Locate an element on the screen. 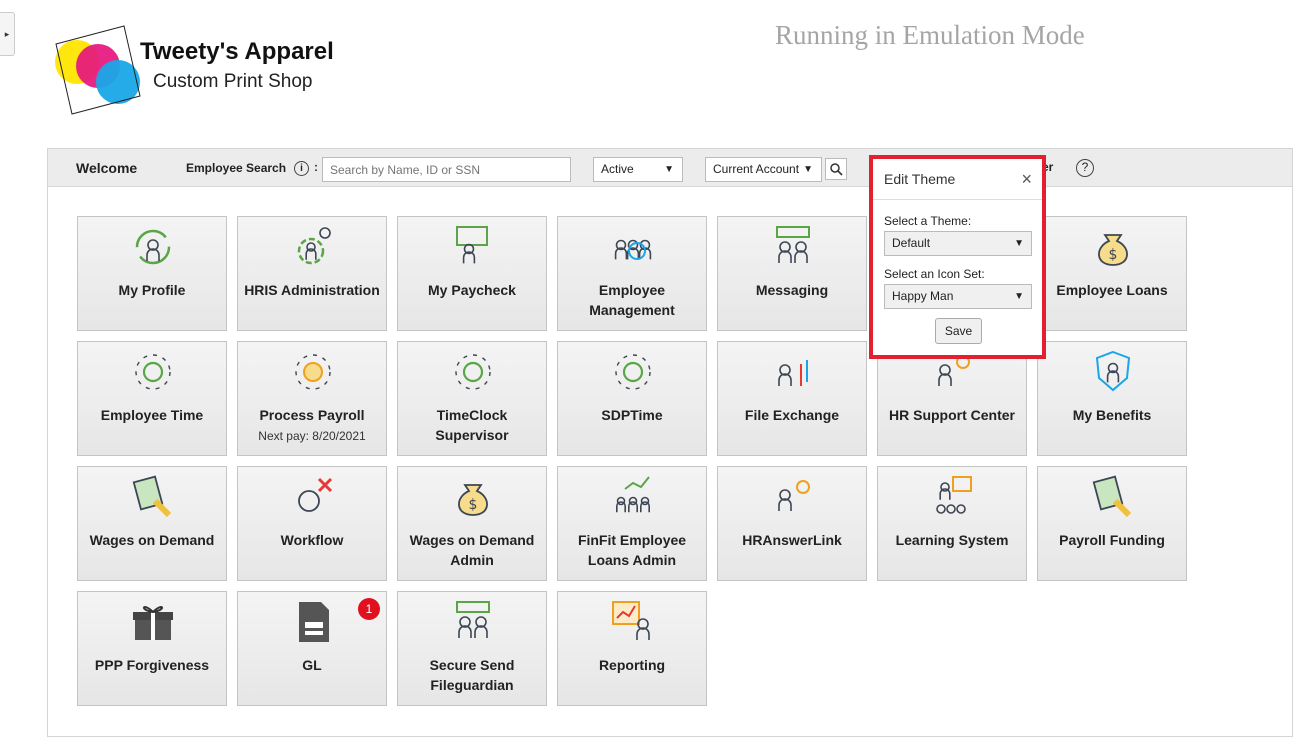 The height and width of the screenshot is (743, 1300). tile-label: Secure Send Fileguardian is located at coordinates (472, 675).